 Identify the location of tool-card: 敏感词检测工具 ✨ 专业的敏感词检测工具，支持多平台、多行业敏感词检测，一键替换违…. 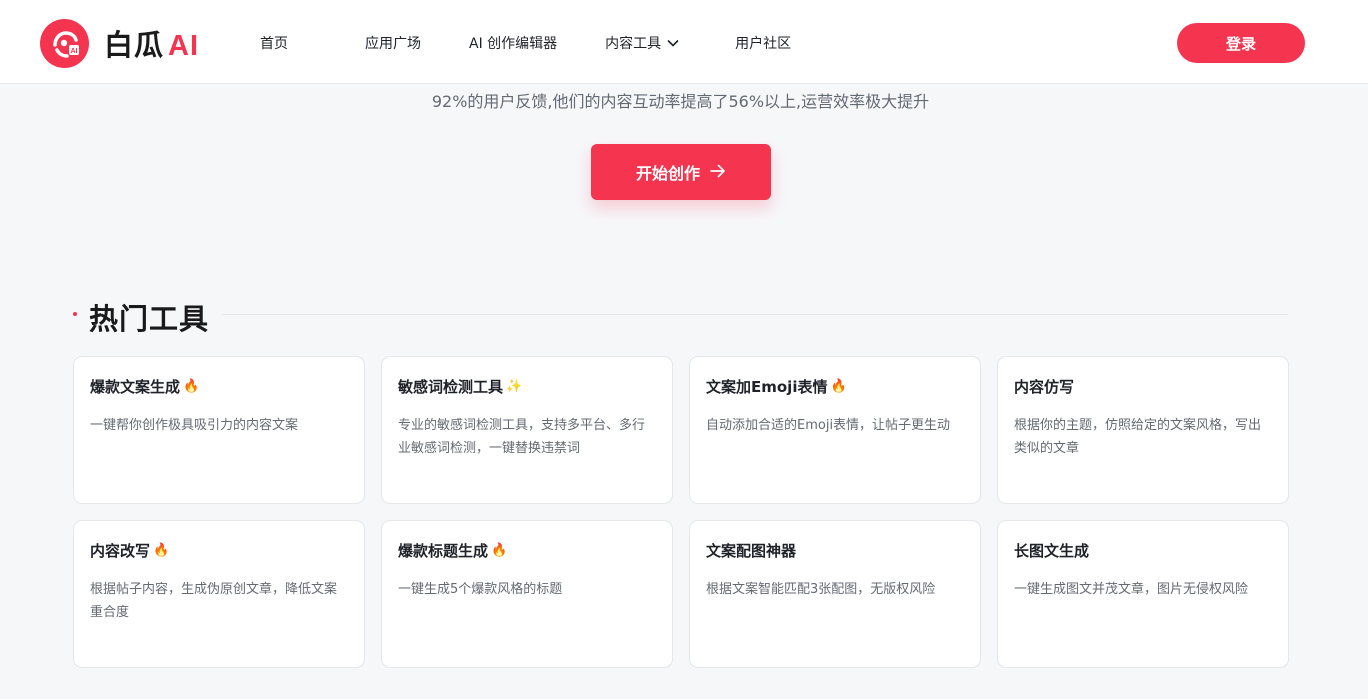
(527, 430).